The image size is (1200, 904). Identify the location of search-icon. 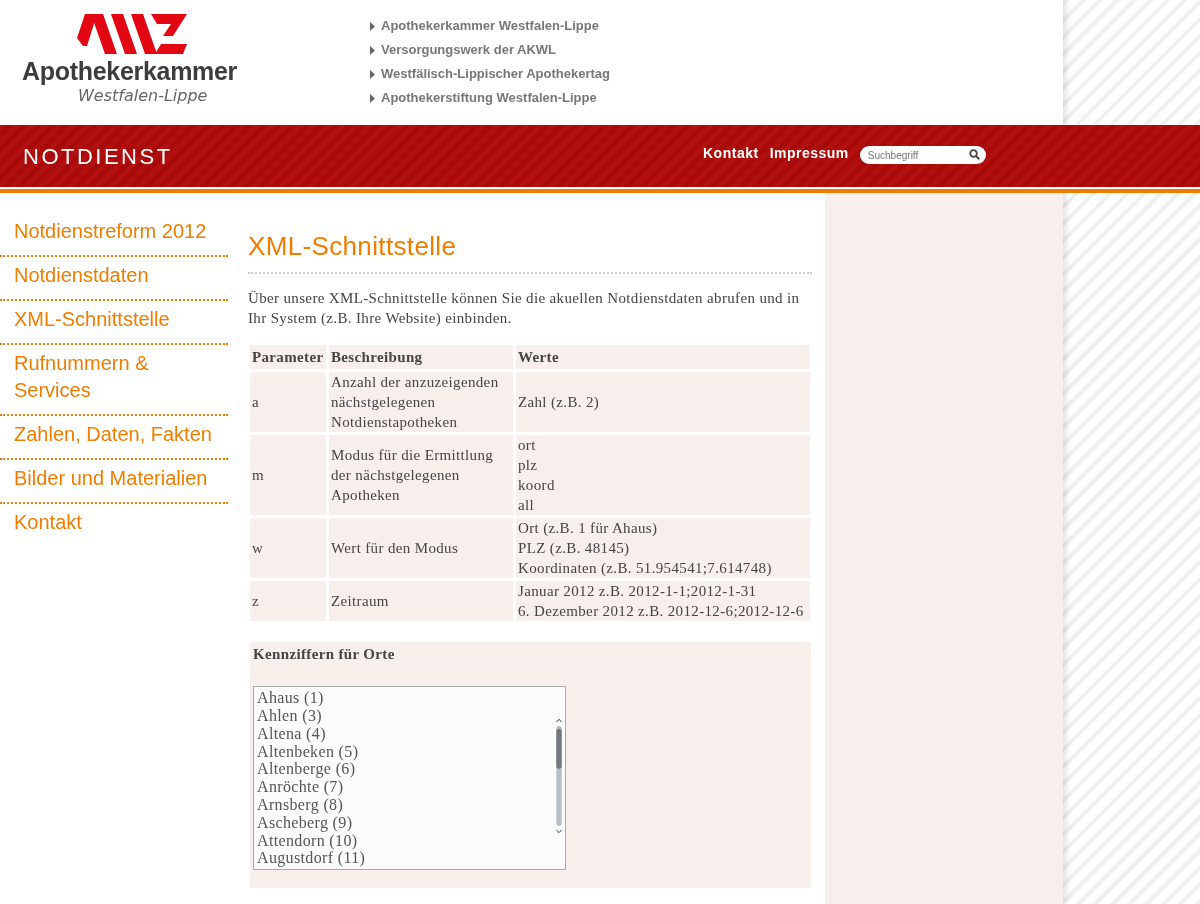
(974, 154).